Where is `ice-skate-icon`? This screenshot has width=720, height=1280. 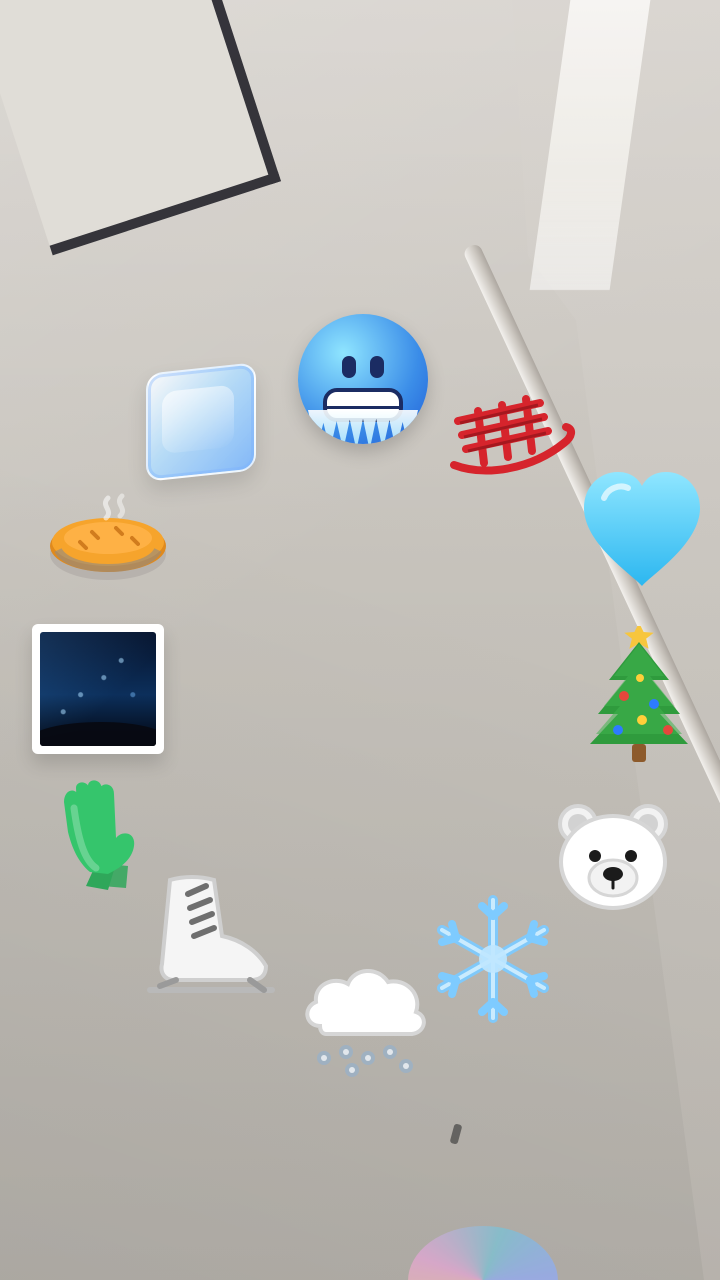 ice-skate-icon is located at coordinates (210, 931).